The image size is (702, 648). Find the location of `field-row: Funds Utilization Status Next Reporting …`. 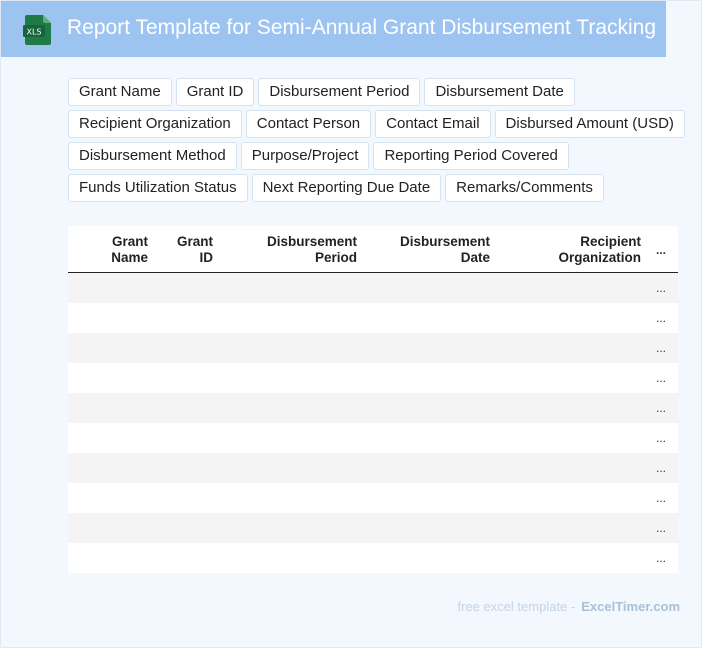

field-row: Funds Utilization Status Next Reporting … is located at coordinates (374, 188).